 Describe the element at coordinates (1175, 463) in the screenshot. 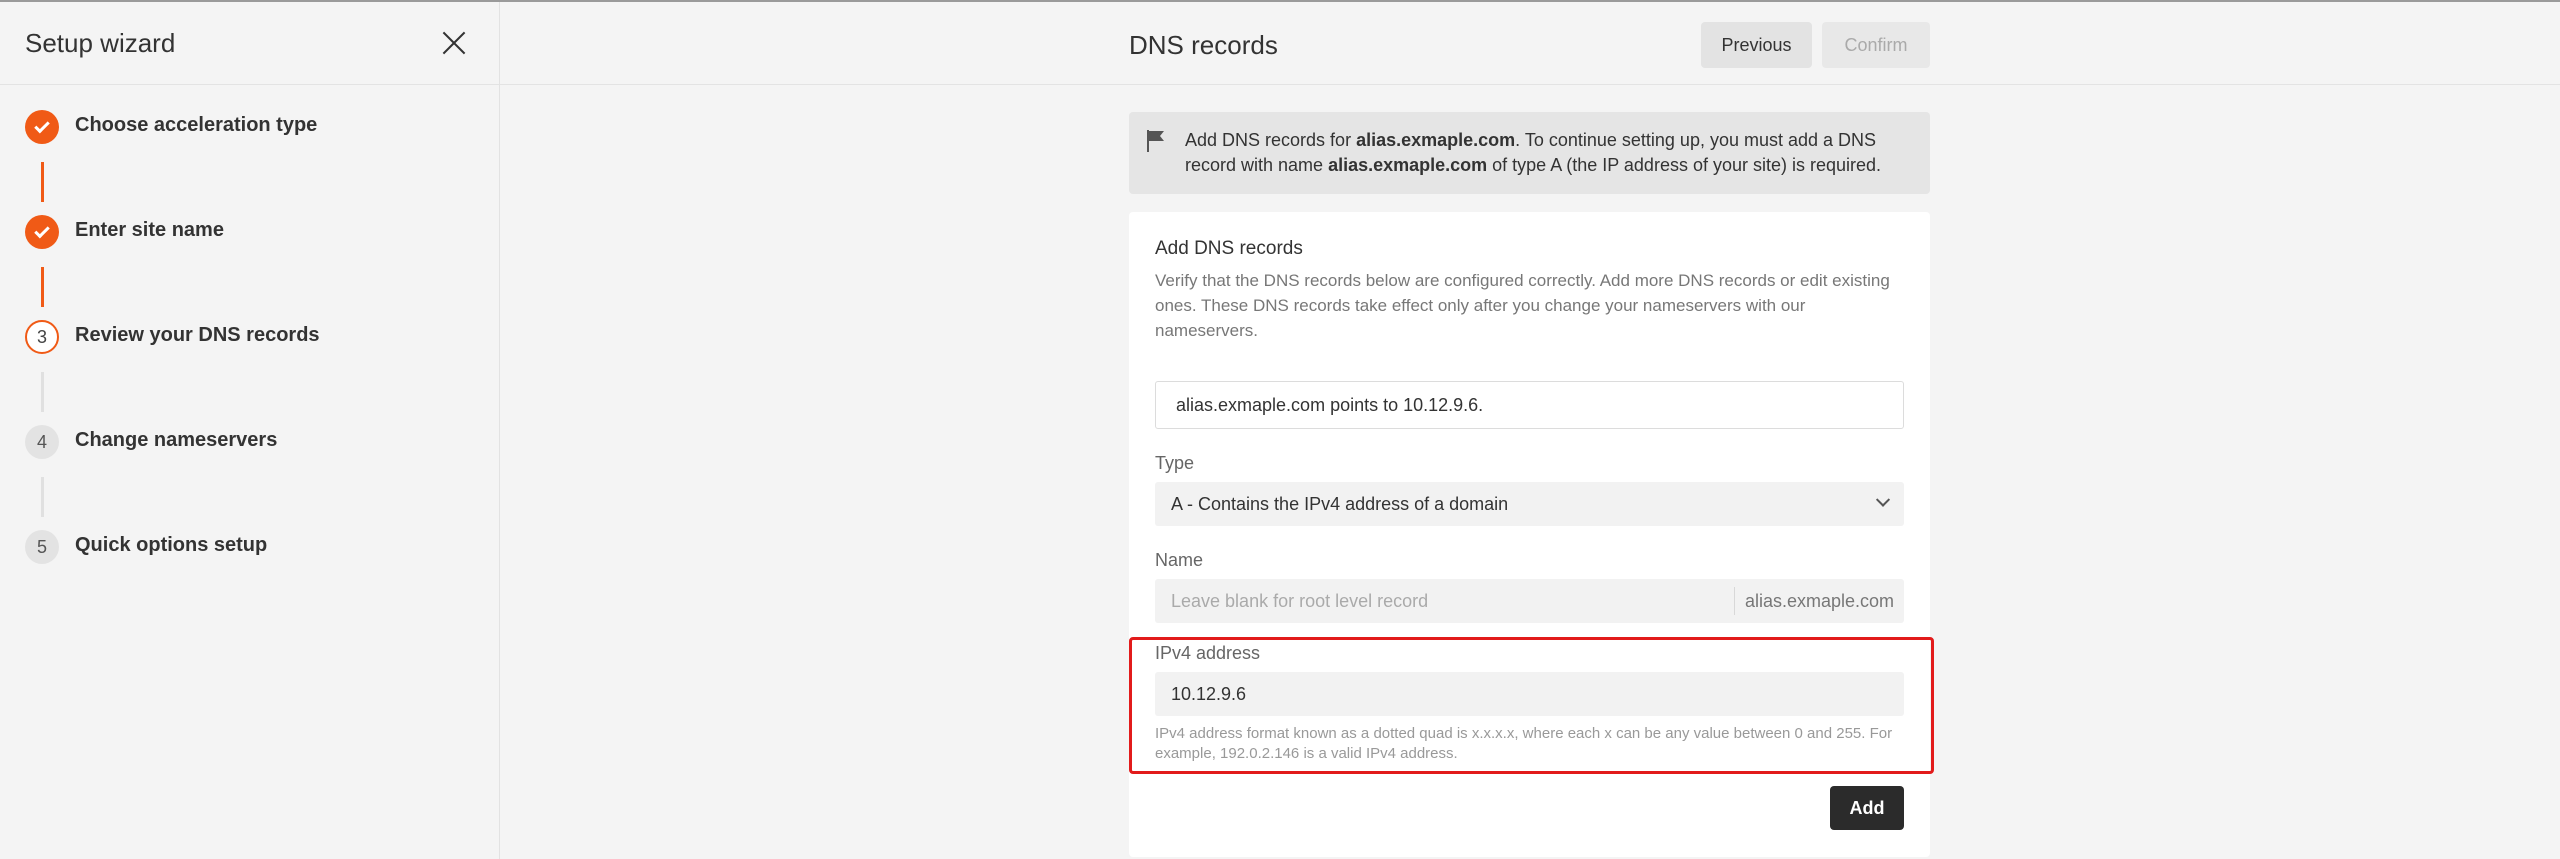

I see `type-label: Type` at that location.